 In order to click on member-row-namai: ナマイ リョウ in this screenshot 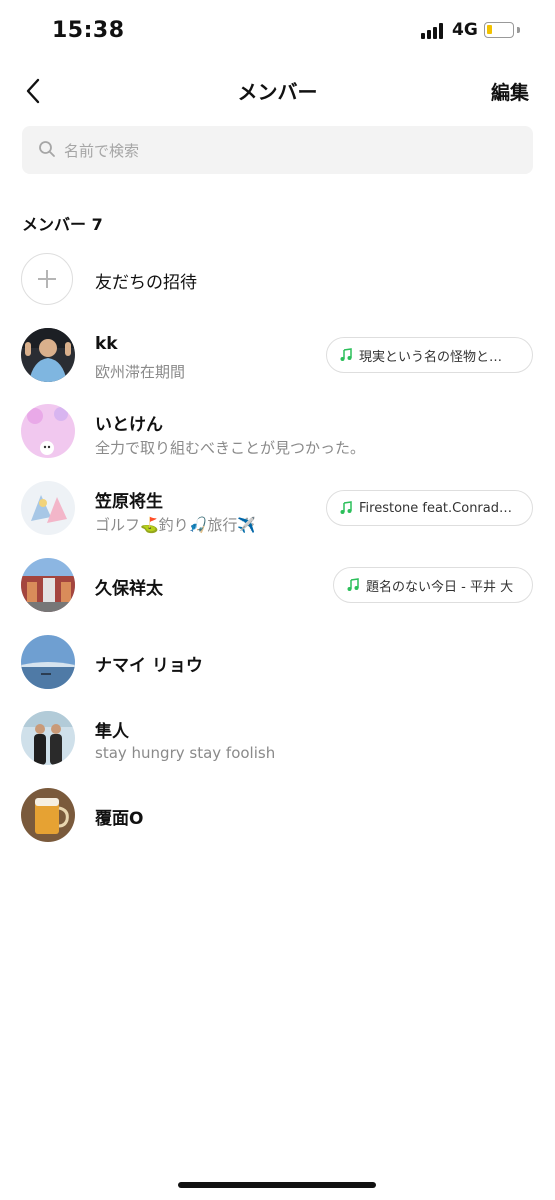, I will do `click(277, 667)`.